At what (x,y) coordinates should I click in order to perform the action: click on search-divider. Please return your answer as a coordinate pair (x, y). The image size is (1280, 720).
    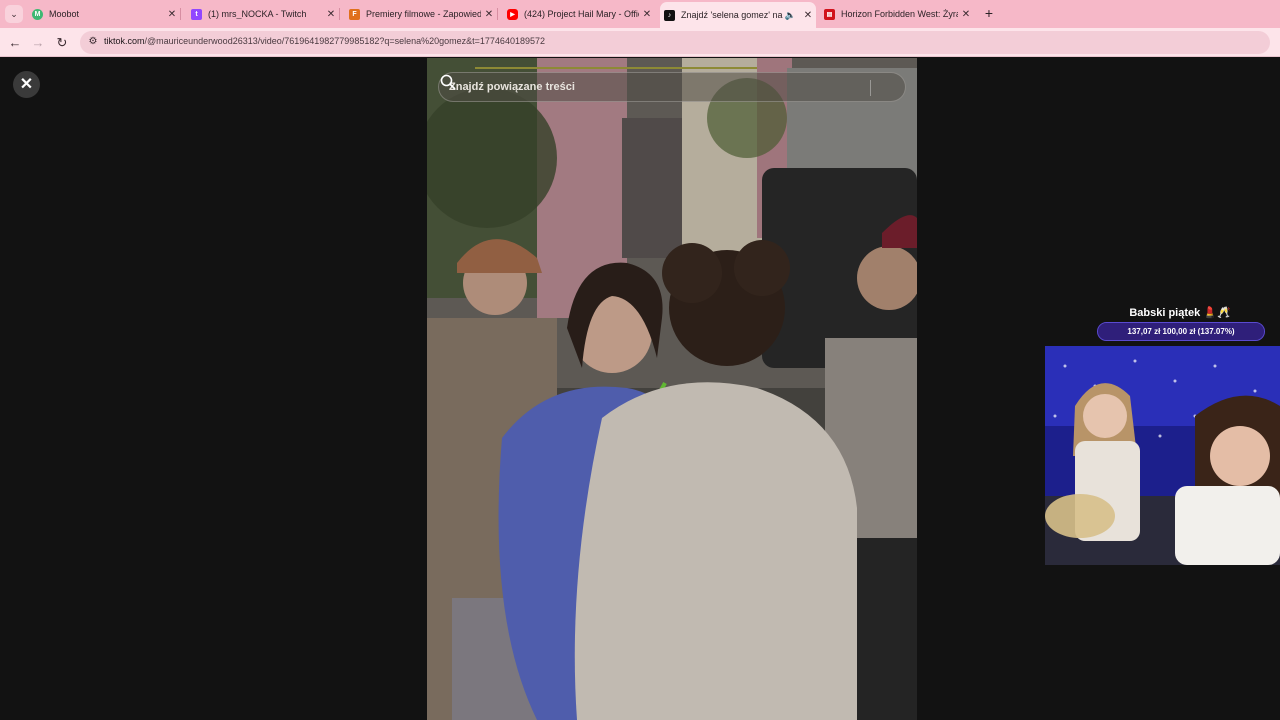
    Looking at the image, I should click on (870, 88).